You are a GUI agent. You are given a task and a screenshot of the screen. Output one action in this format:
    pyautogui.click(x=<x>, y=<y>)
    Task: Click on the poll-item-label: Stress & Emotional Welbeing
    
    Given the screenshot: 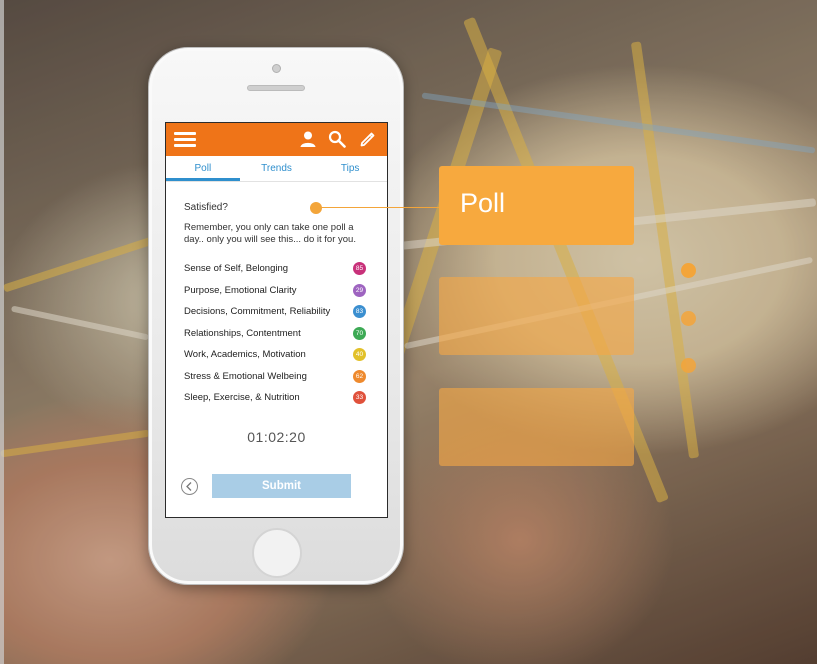 What is the action you would take?
    pyautogui.click(x=245, y=376)
    